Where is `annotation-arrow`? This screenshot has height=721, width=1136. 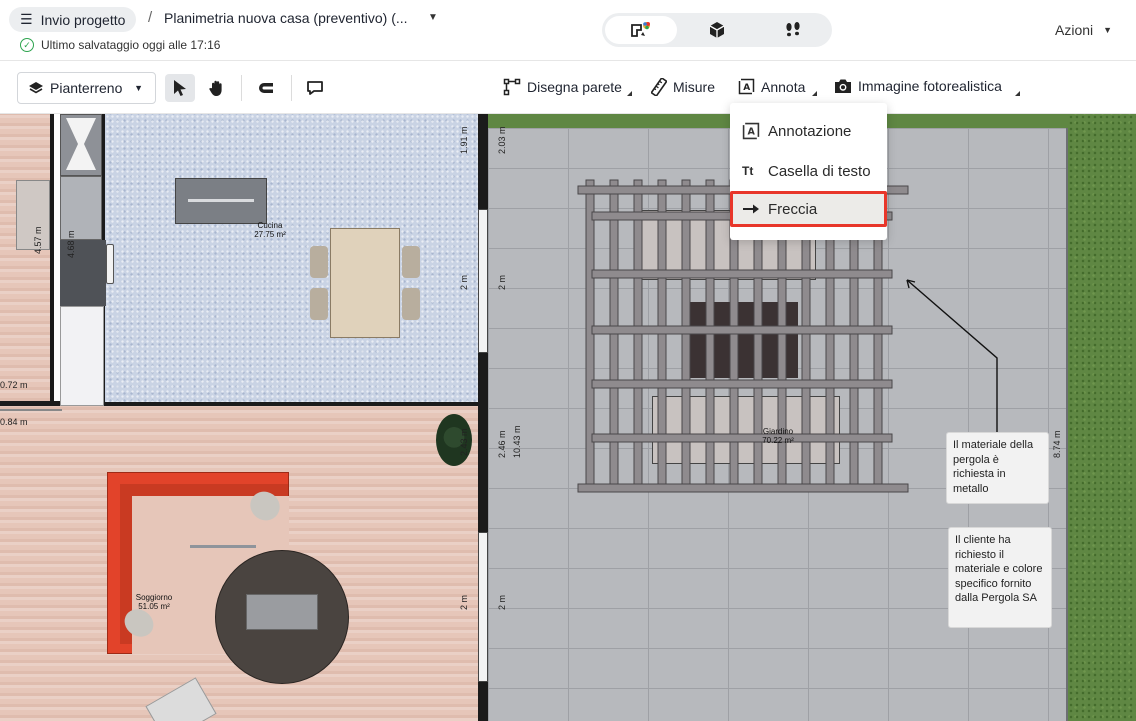
annotation-arrow is located at coordinates (955, 364).